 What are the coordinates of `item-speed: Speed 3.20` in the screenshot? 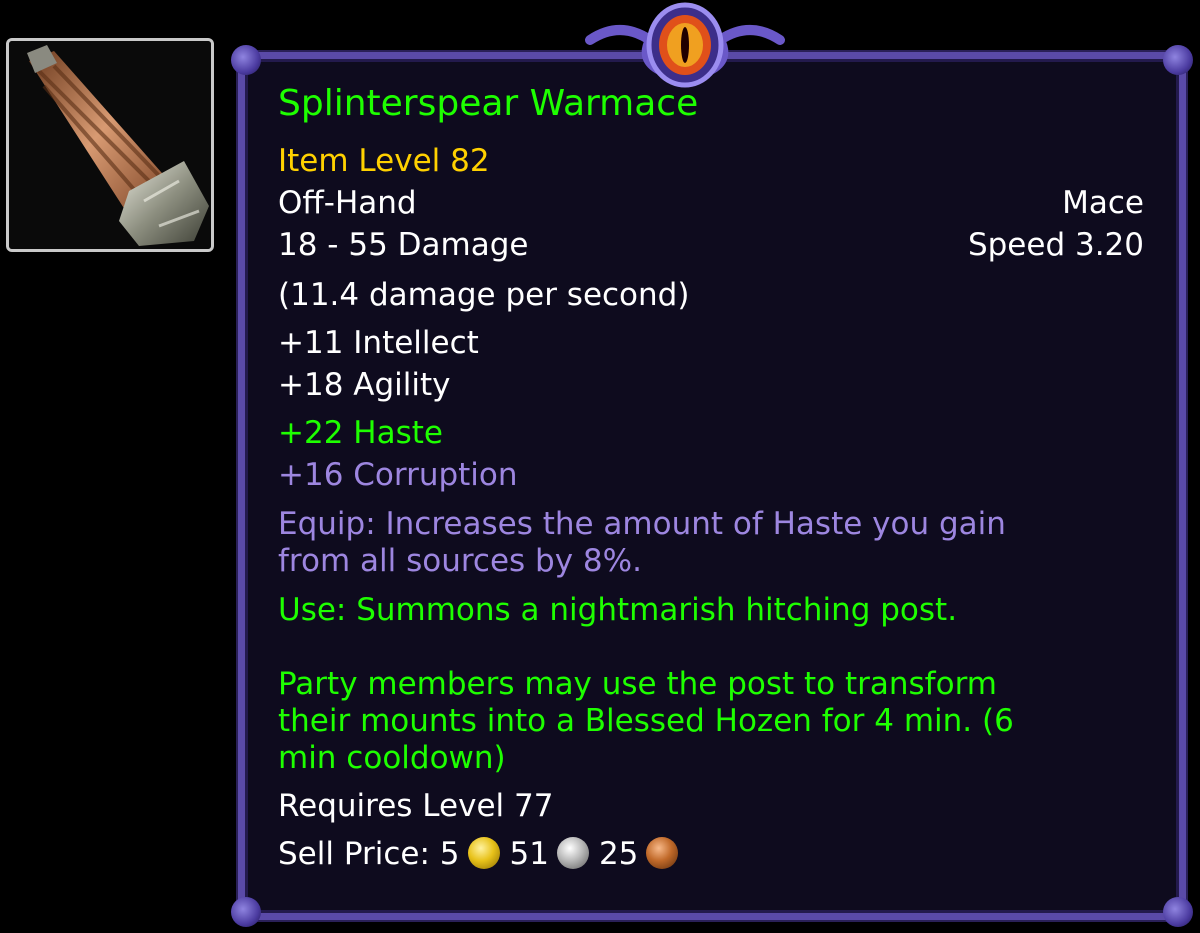 It's located at (1055, 245).